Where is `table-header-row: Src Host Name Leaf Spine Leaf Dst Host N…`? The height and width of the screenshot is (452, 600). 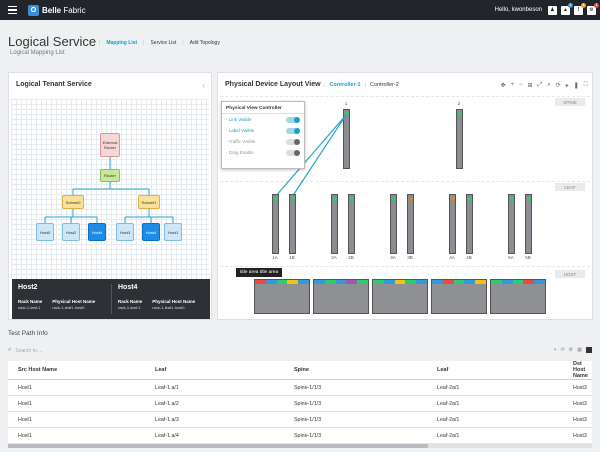
table-header-row: Src Host Name Leaf Spine Leaf Dst Host N… is located at coordinates (300, 370).